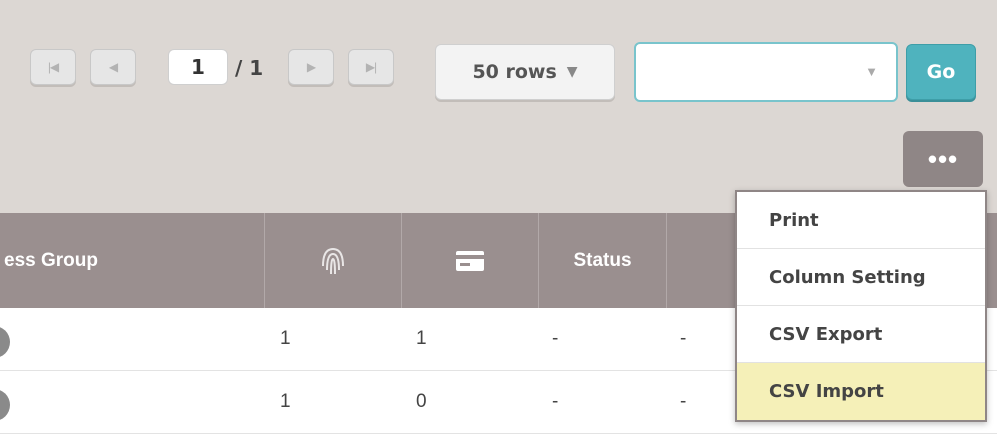 The width and height of the screenshot is (997, 434). What do you see at coordinates (861, 220) in the screenshot?
I see `menu-item-print: Print` at bounding box center [861, 220].